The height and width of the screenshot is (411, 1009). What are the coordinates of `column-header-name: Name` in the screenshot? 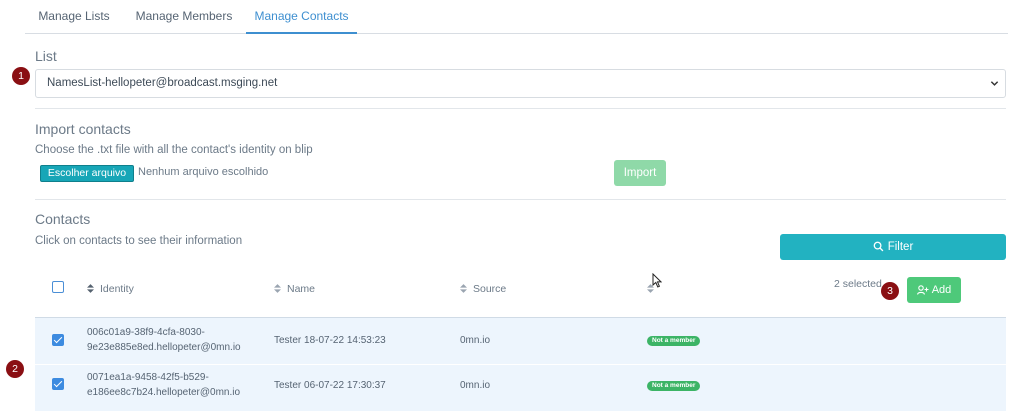 It's located at (294, 289).